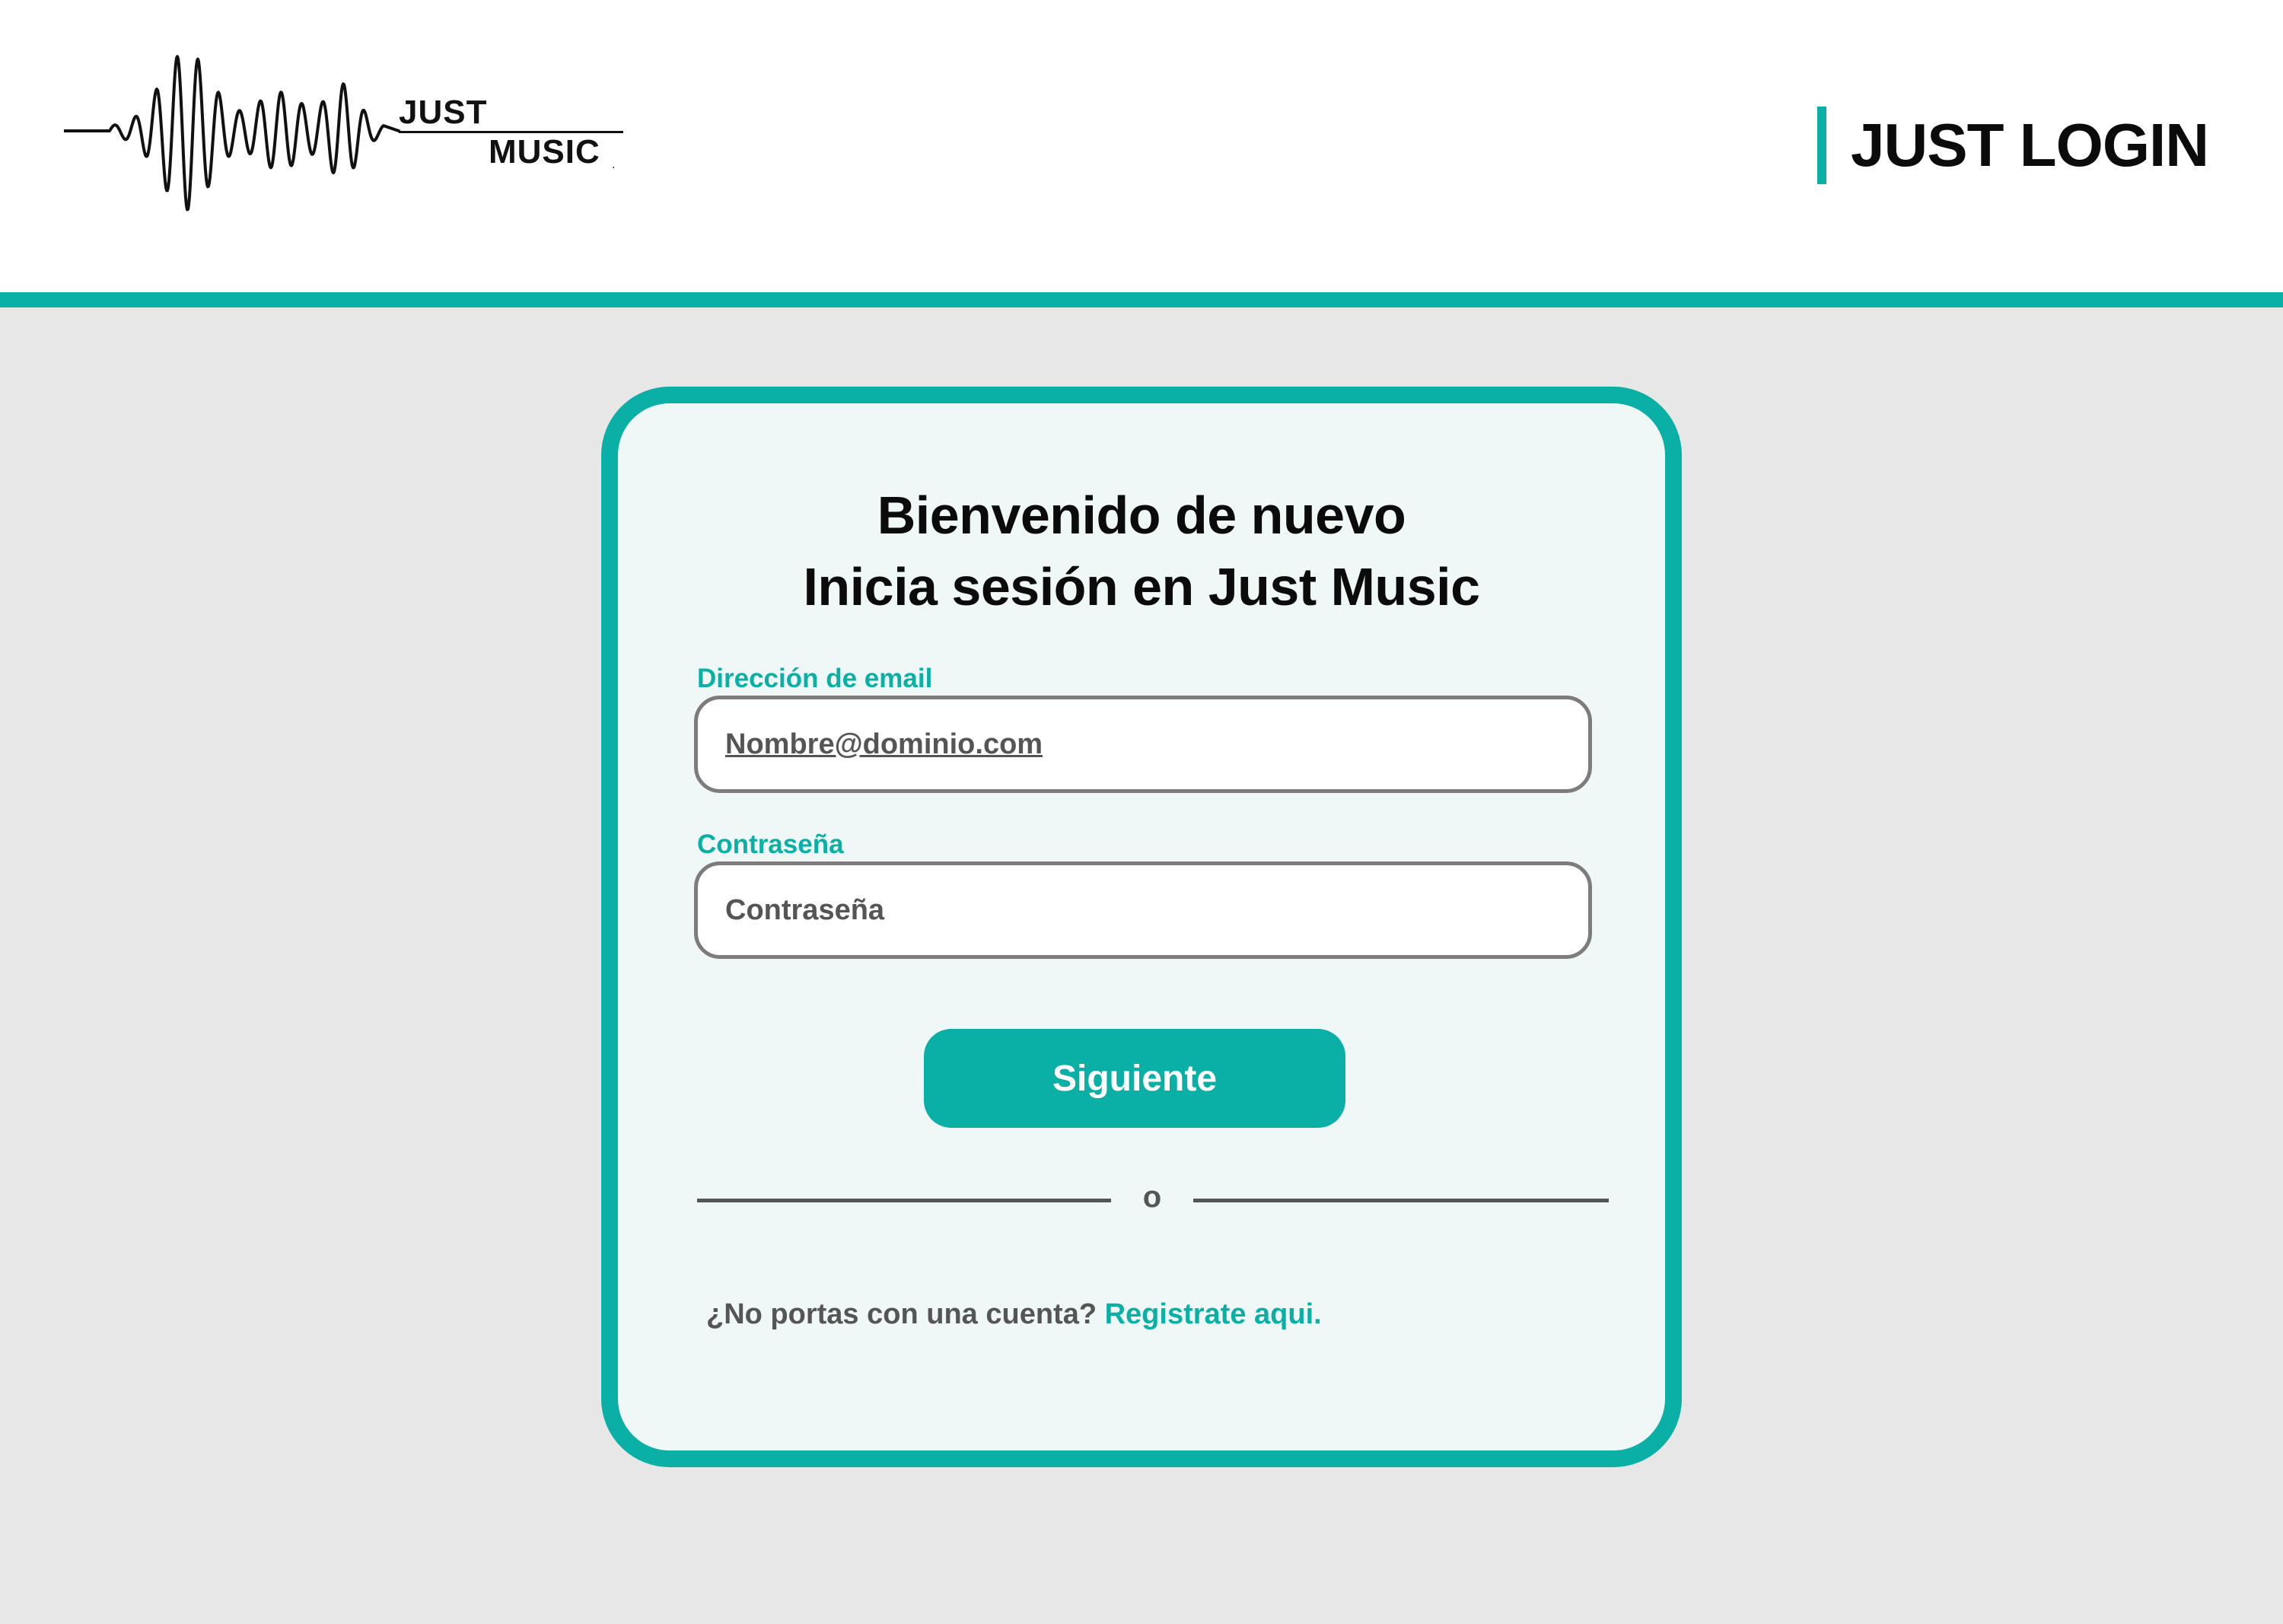 Image resolution: width=2283 pixels, height=1624 pixels. Describe the element at coordinates (1143, 910) in the screenshot. I see `password-field` at that location.